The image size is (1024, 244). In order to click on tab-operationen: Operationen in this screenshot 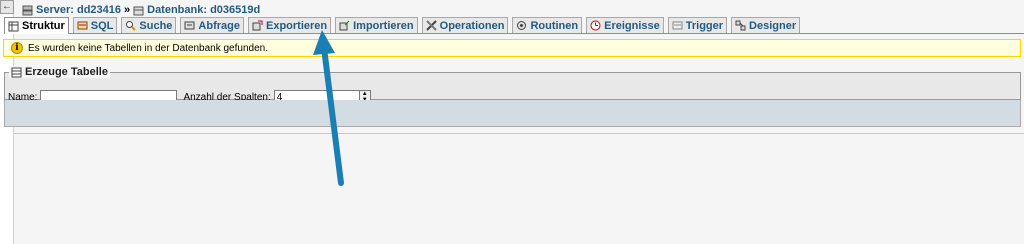, I will do `click(465, 25)`.